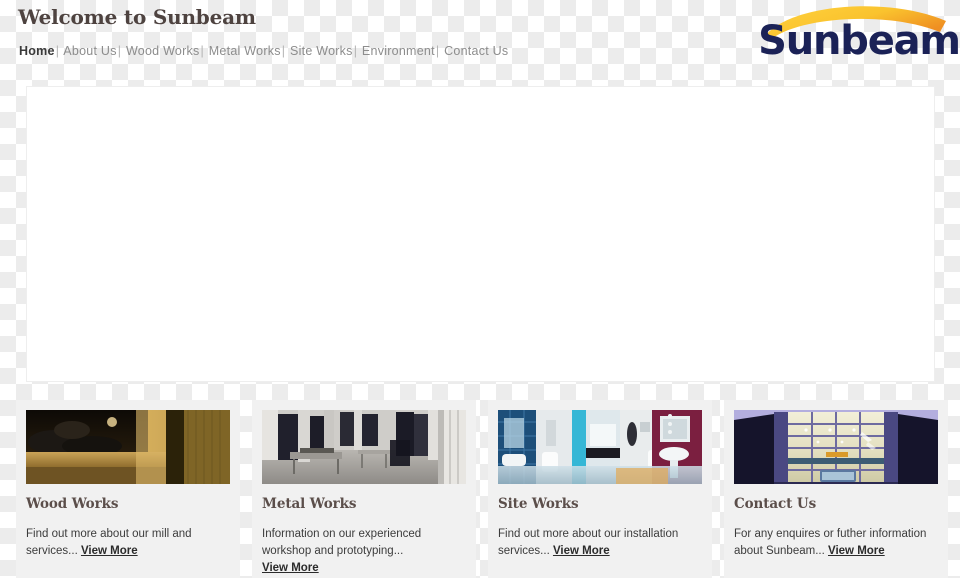 The image size is (960, 578). I want to click on sunbeam-logo: Sunbeam, so click(859, 30).